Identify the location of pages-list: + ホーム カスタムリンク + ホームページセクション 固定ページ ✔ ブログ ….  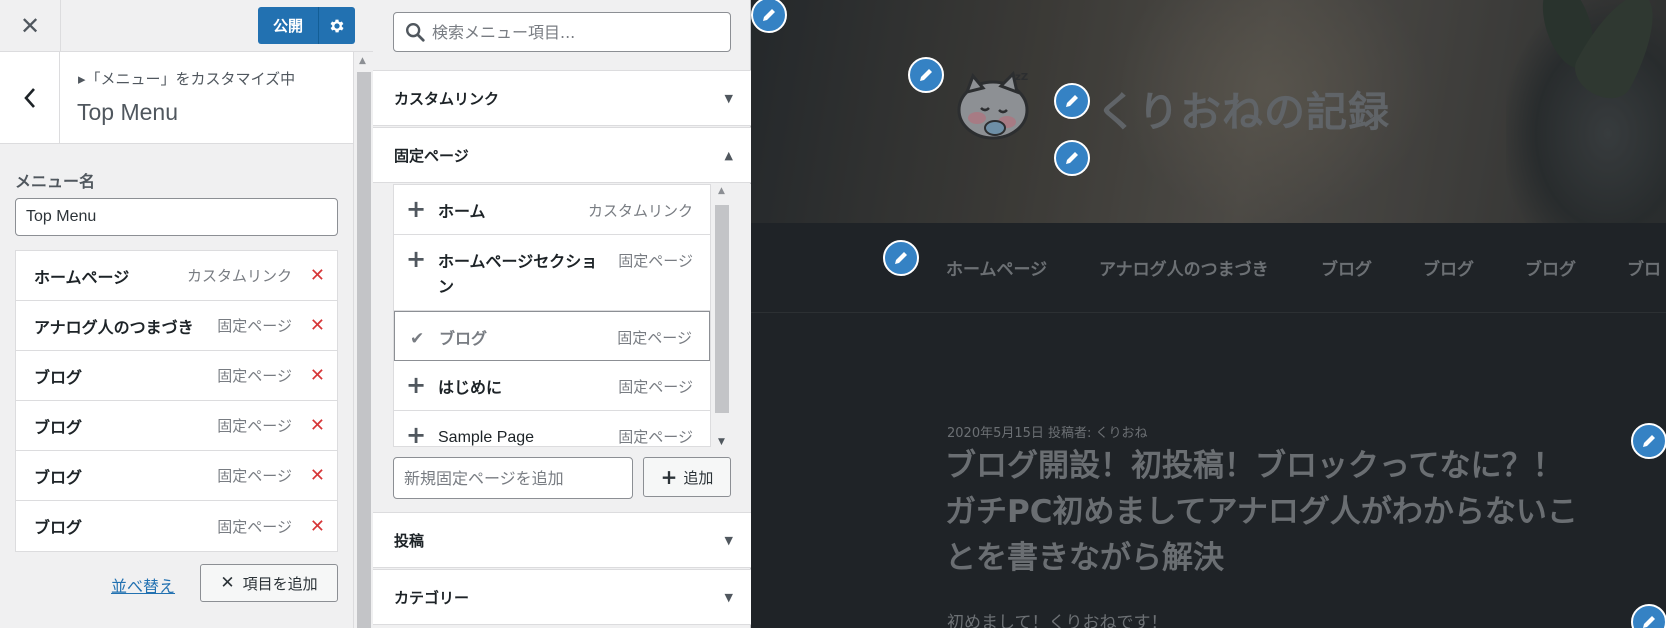
(552, 315).